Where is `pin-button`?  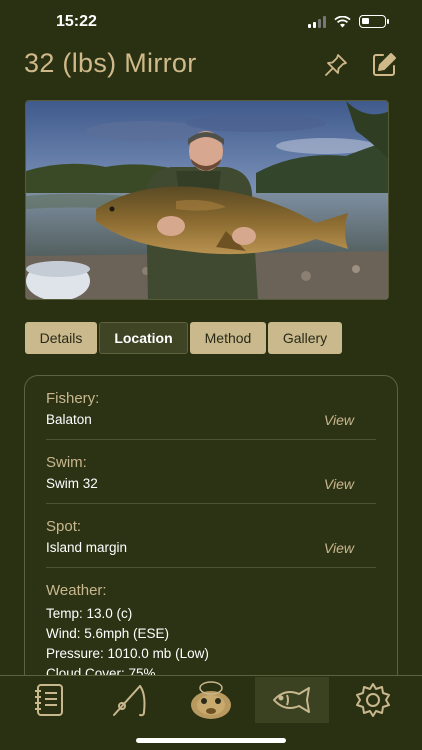
pin-button is located at coordinates (336, 65).